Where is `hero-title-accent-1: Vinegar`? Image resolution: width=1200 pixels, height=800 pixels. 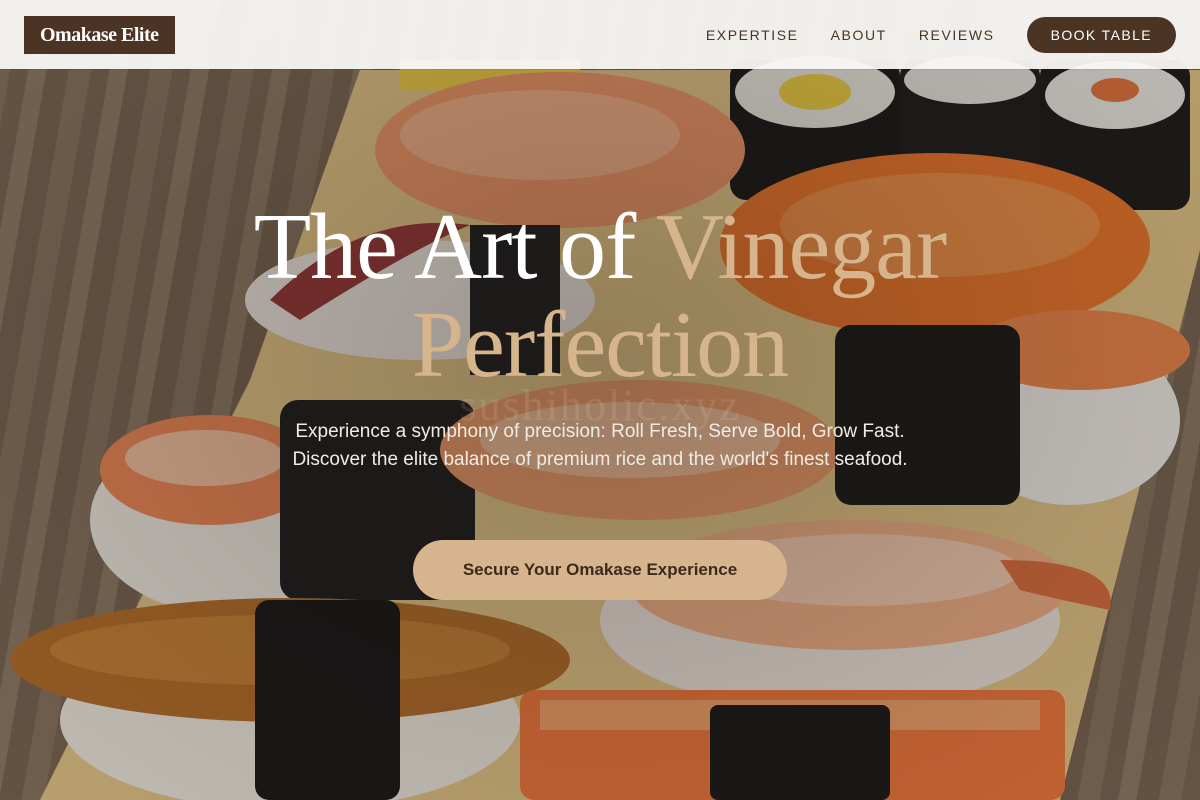
hero-title-accent-1: Vinegar is located at coordinates (801, 247).